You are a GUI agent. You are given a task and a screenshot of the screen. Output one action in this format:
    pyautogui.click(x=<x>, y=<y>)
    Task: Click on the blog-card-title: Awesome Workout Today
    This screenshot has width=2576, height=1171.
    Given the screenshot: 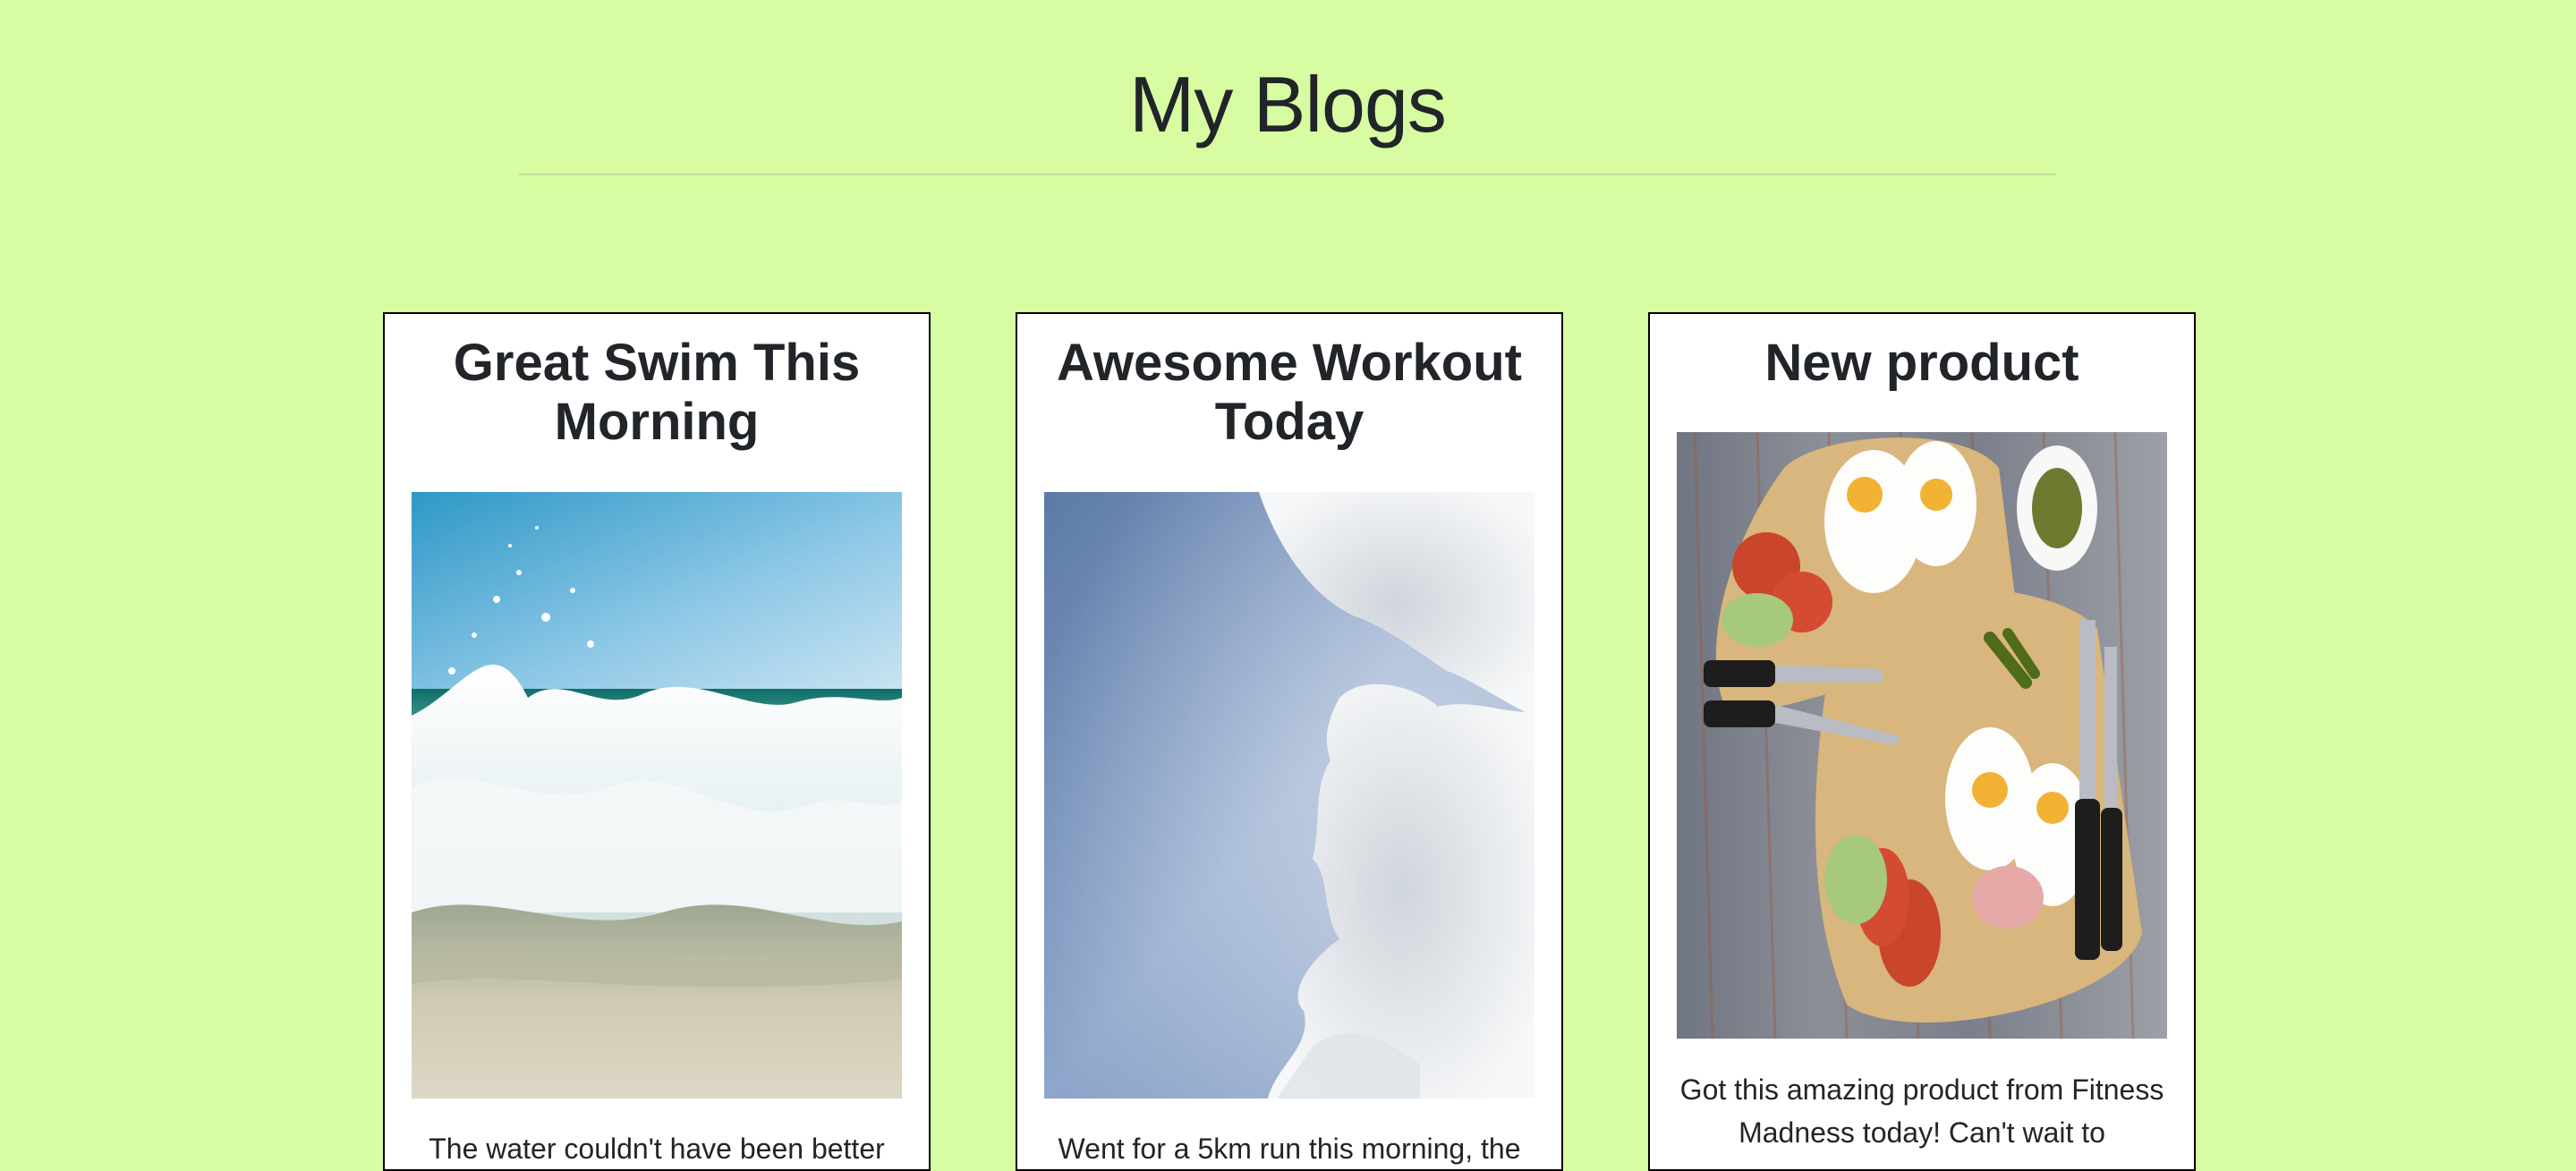 What is the action you would take?
    pyautogui.click(x=1289, y=392)
    